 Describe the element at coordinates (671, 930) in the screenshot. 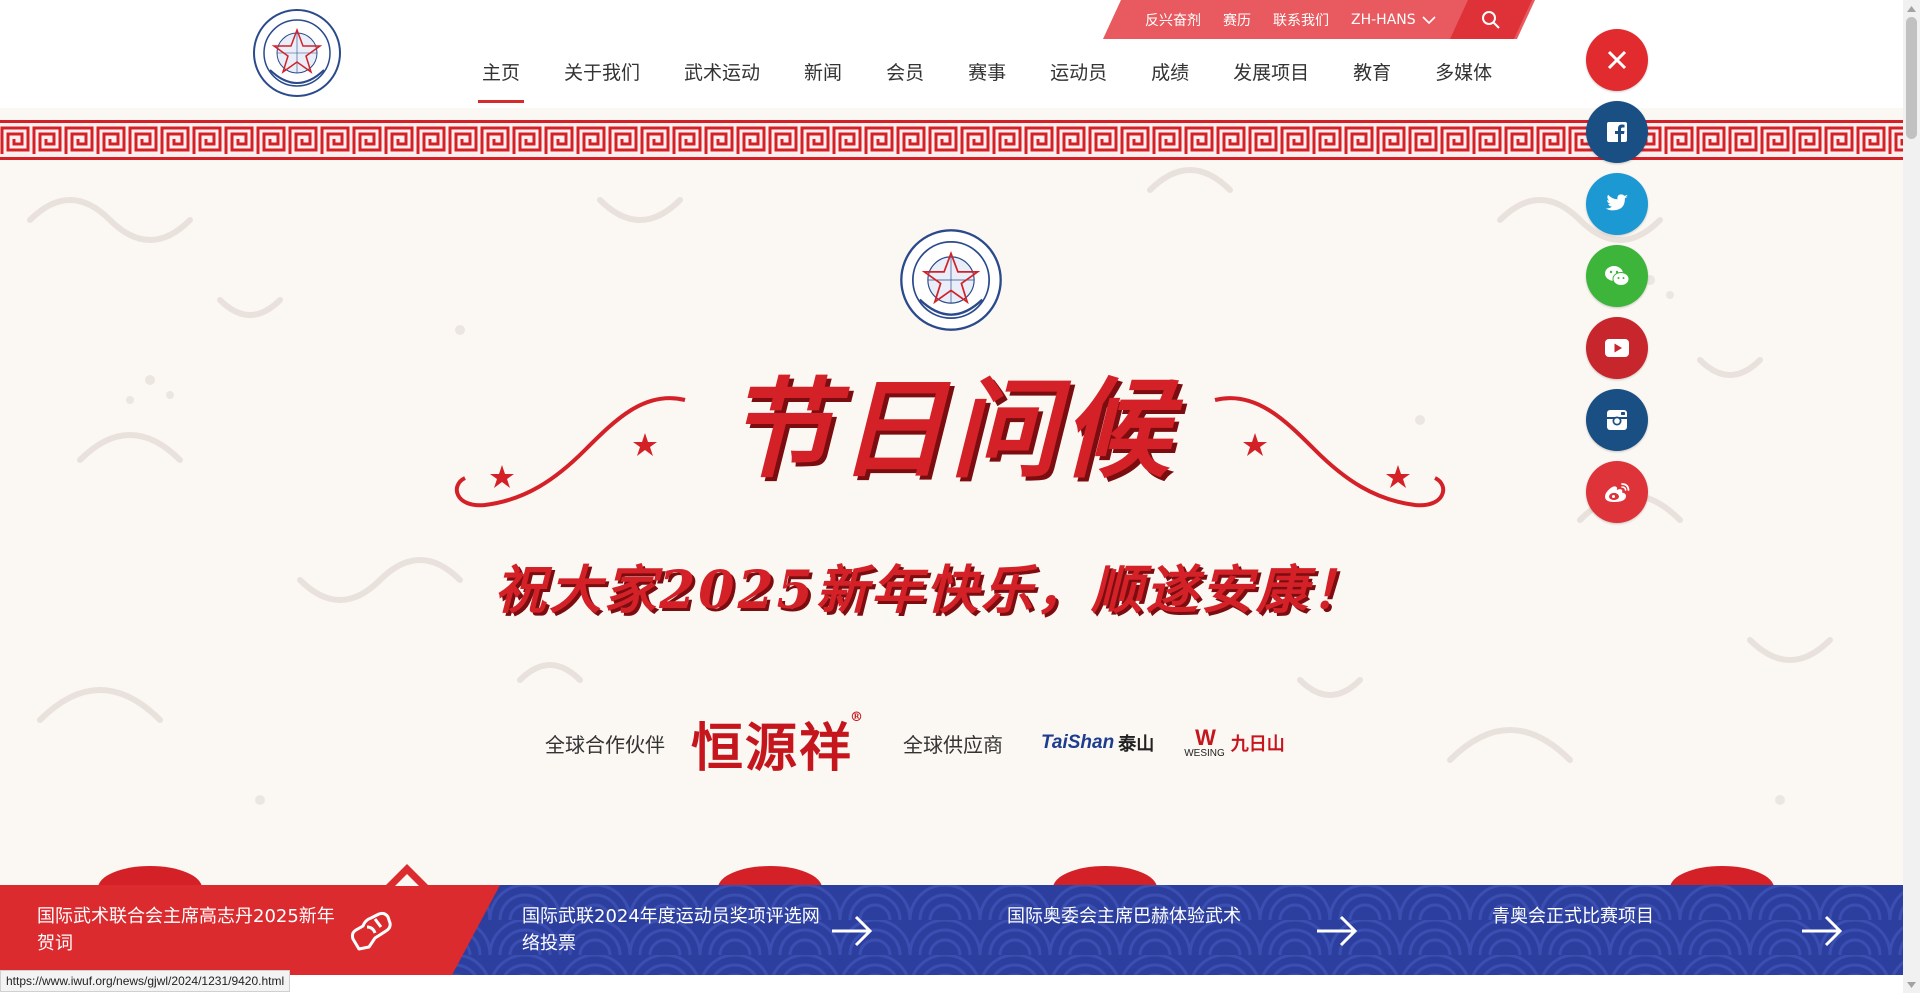

I see `news-title-athlete-awards: 国际武联2024年度运动员奖项评选网络投票` at that location.